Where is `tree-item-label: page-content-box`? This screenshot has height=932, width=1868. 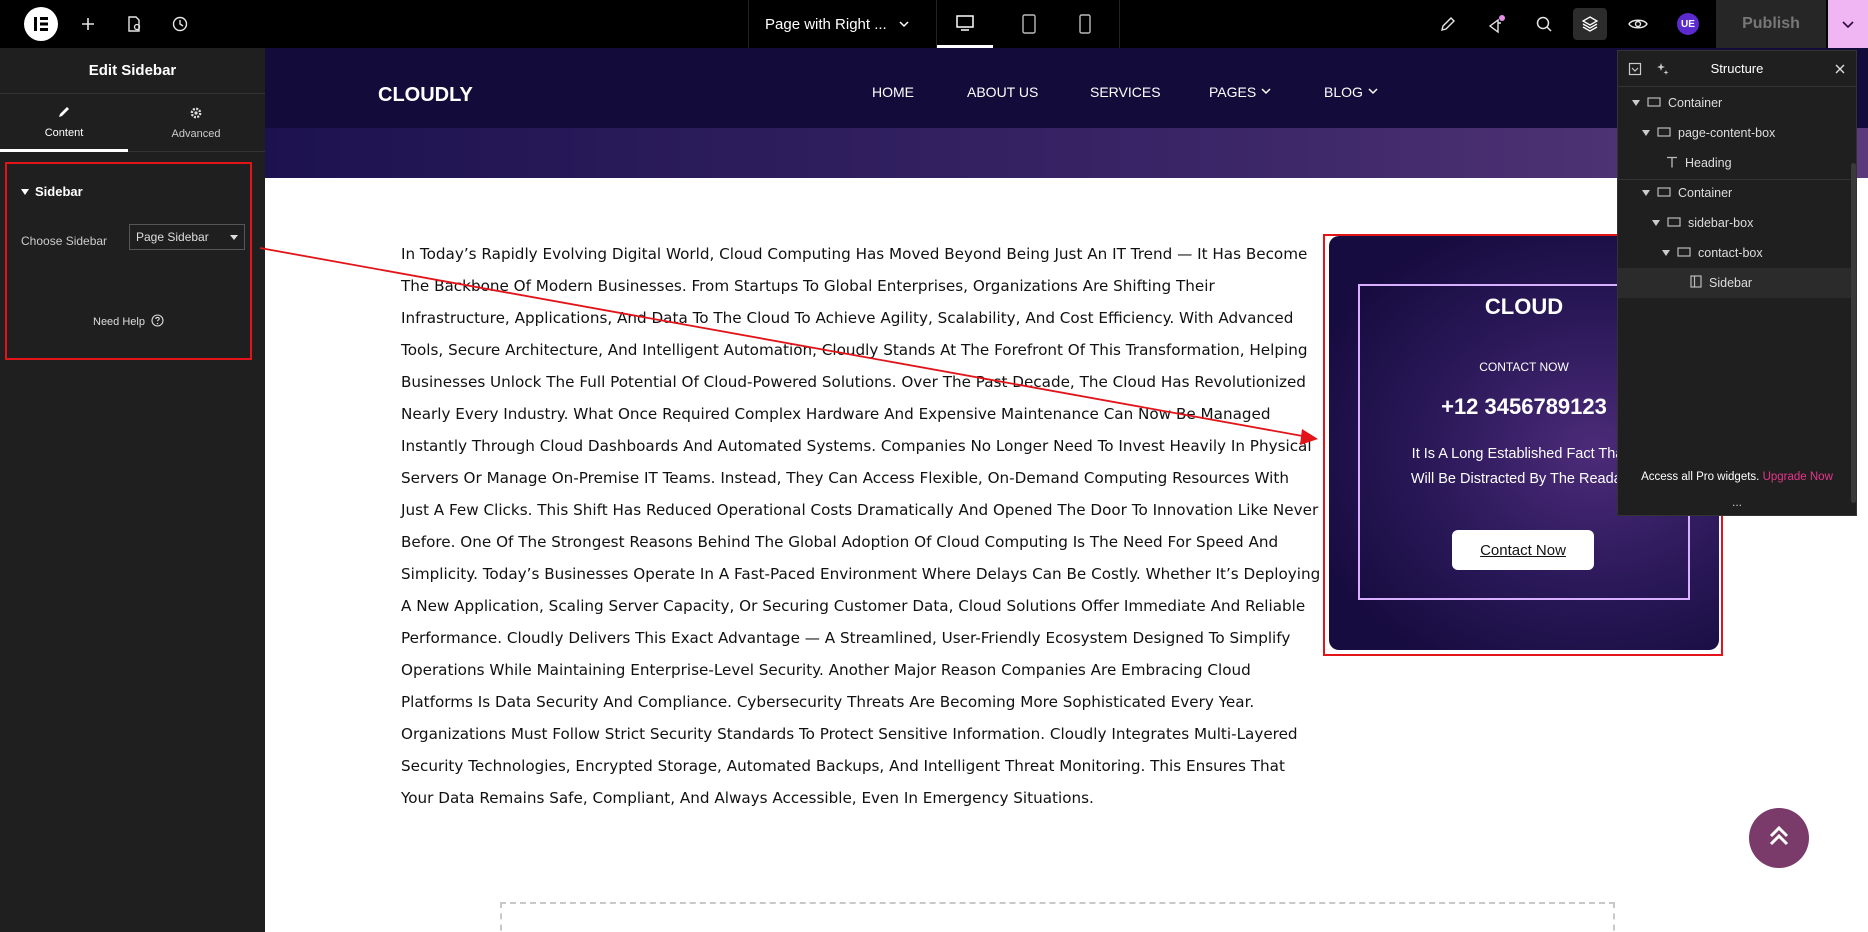
tree-item-label: page-content-box is located at coordinates (1727, 133).